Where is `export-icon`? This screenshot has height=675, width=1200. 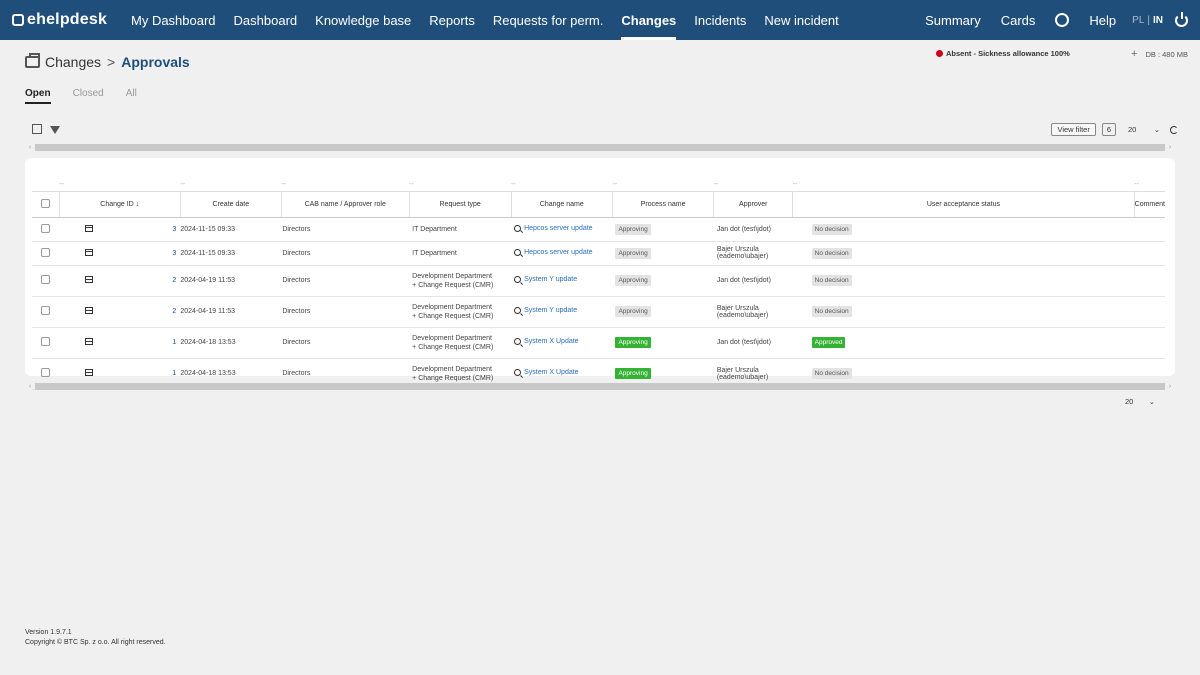 export-icon is located at coordinates (37, 129).